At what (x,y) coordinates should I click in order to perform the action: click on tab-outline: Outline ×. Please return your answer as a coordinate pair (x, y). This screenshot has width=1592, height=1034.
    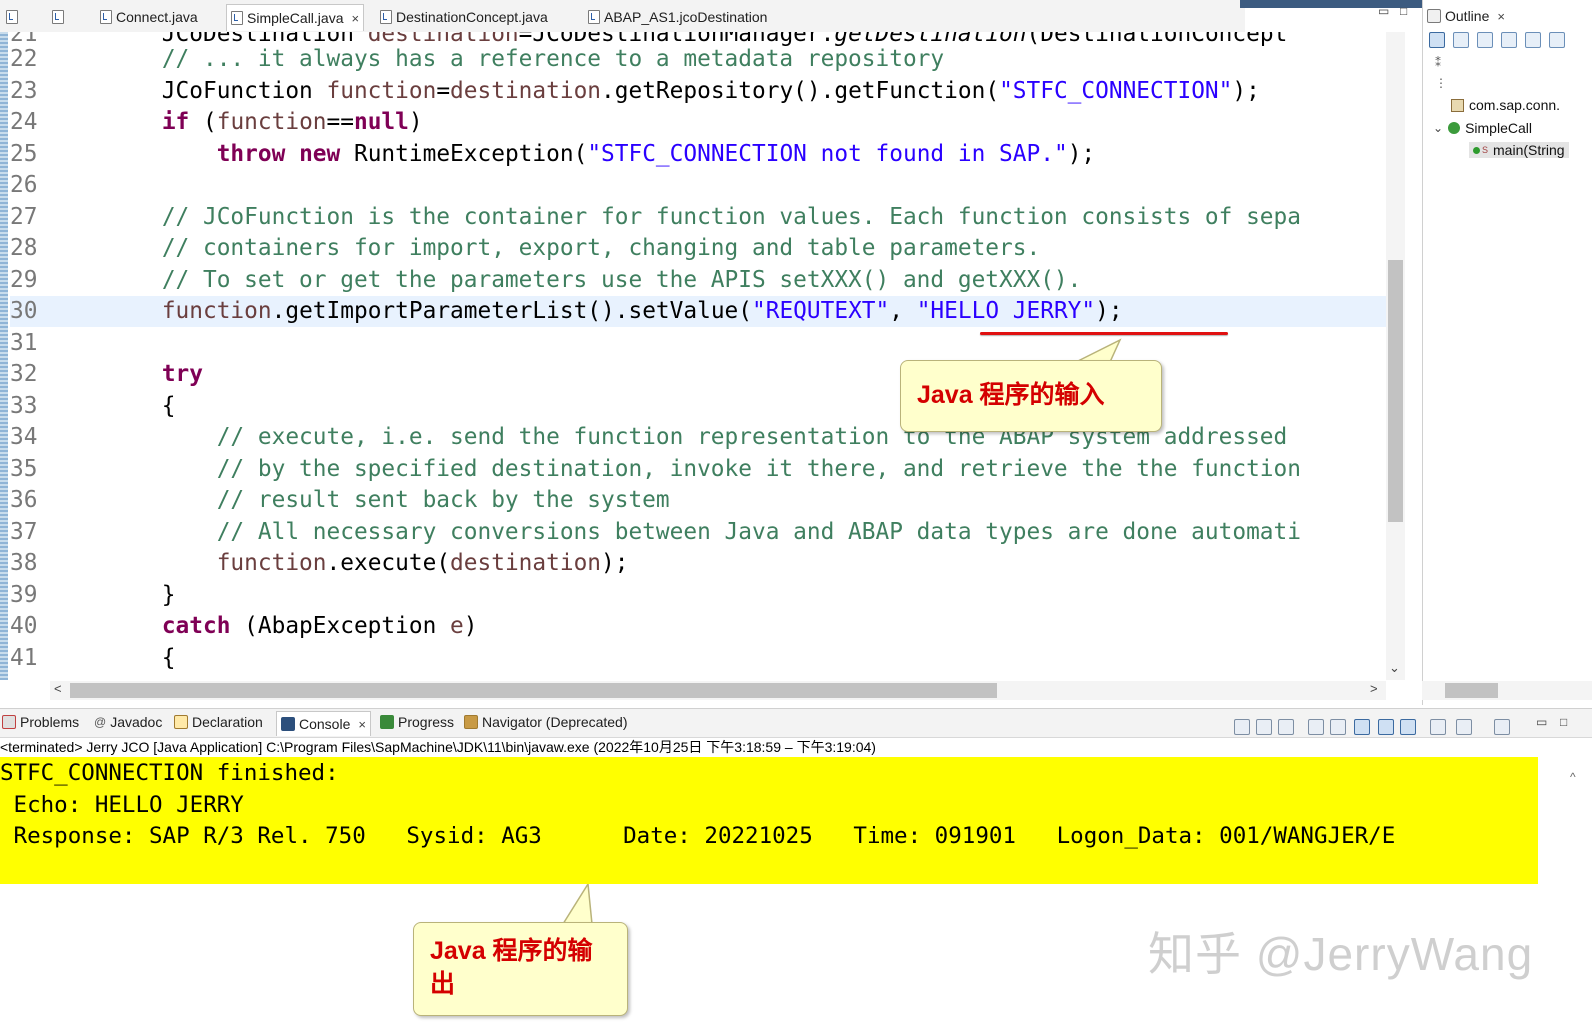
    Looking at the image, I should click on (1466, 16).